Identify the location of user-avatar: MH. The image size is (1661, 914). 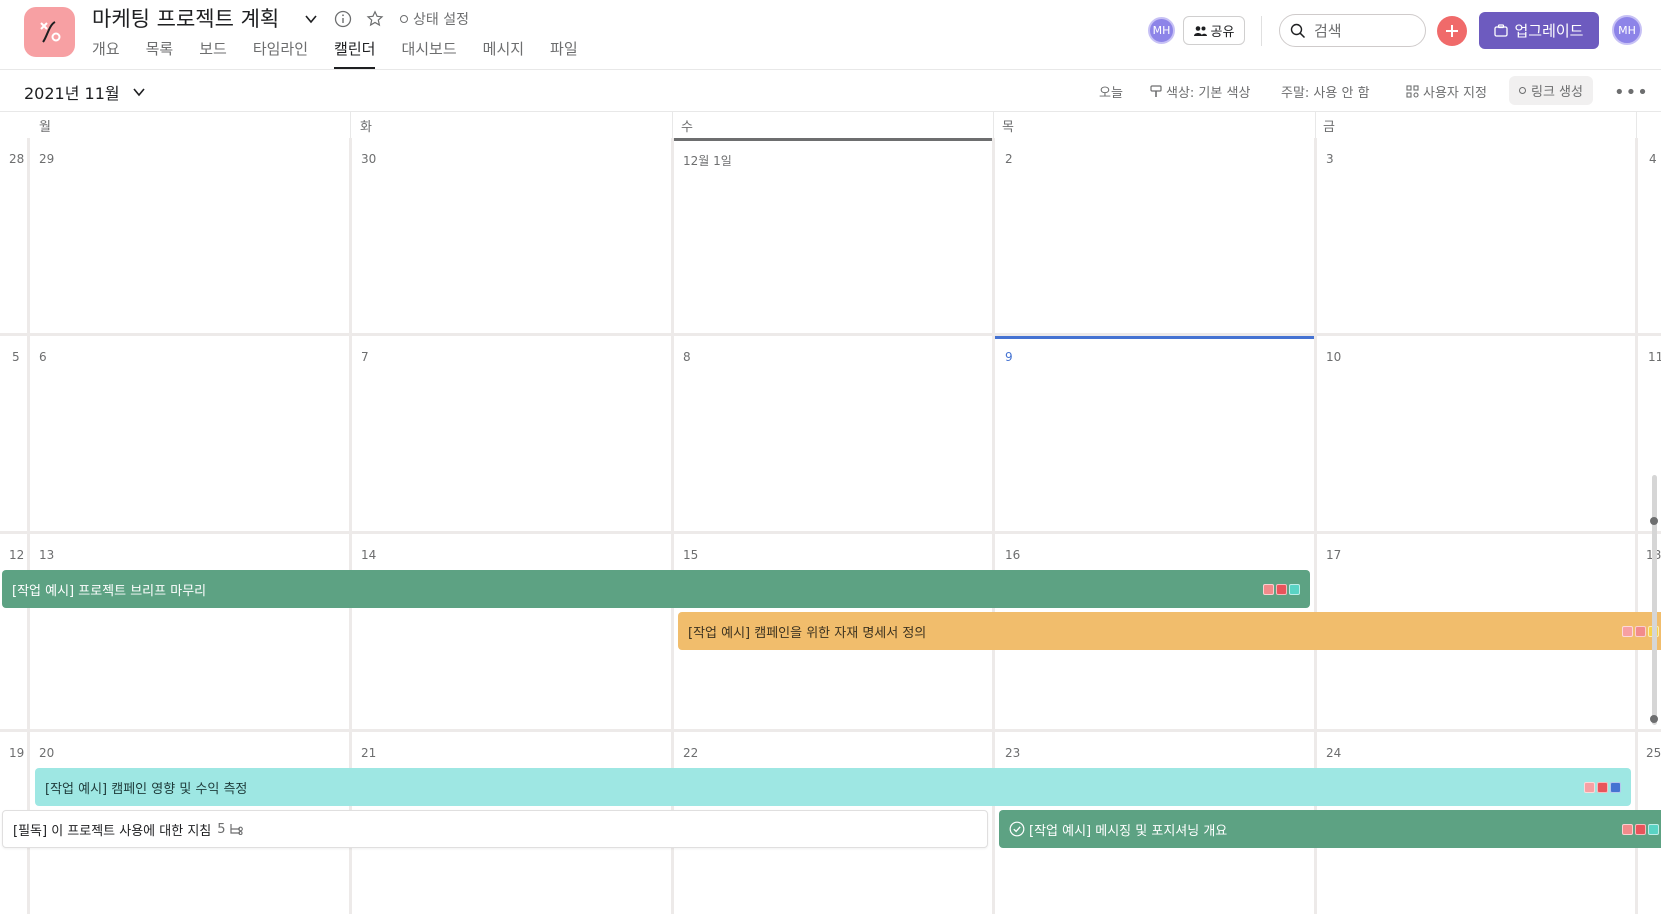
(1627, 30).